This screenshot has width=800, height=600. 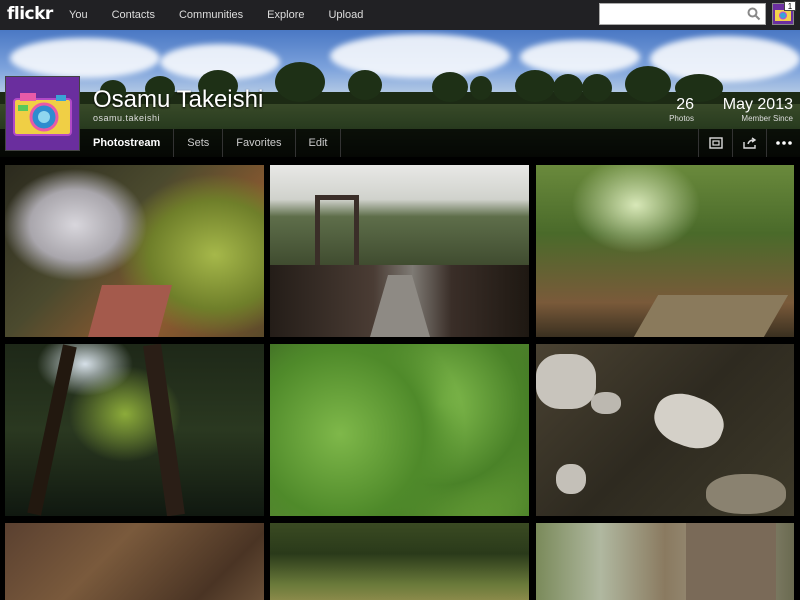 I want to click on photos-count: 26, so click(x=685, y=104).